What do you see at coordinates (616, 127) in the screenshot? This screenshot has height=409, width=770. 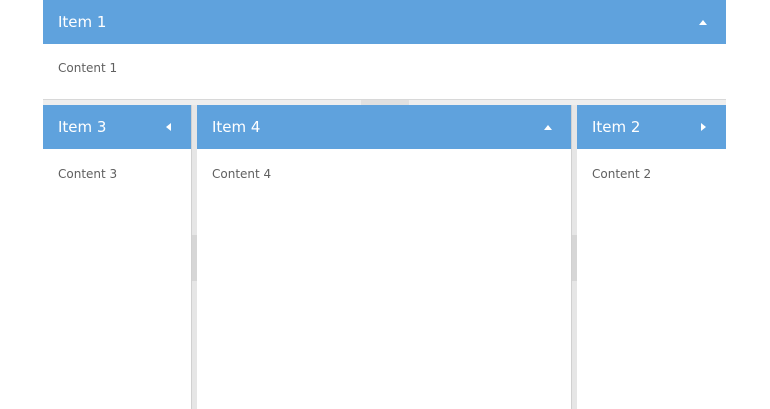 I see `panel-title-item2: Item 2` at bounding box center [616, 127].